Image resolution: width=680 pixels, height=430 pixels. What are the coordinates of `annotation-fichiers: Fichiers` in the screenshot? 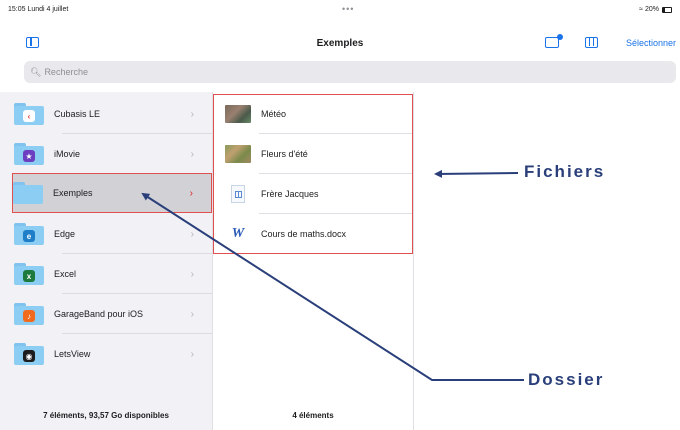 It's located at (565, 171).